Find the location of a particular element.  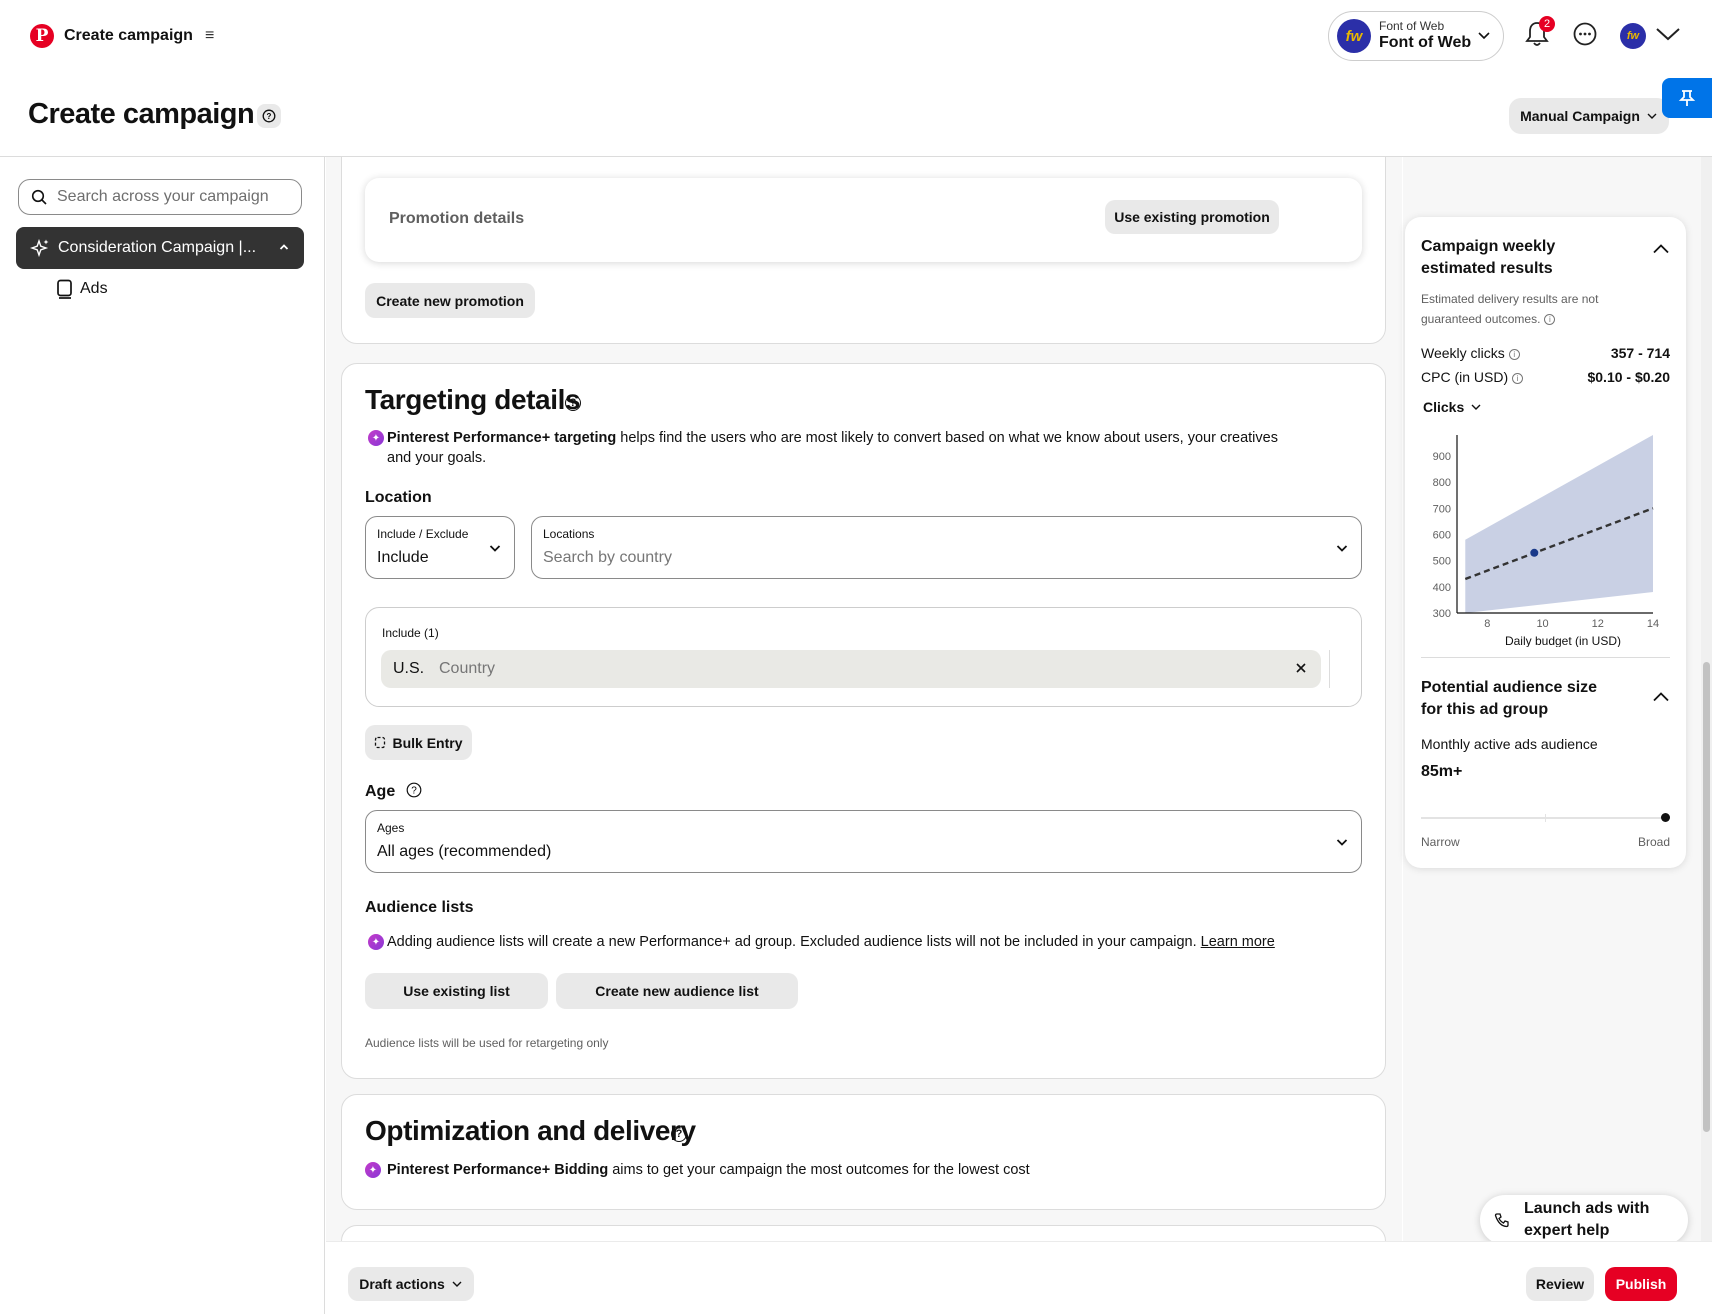

bulk-entry-button: Bulk Entry is located at coordinates (418, 742).